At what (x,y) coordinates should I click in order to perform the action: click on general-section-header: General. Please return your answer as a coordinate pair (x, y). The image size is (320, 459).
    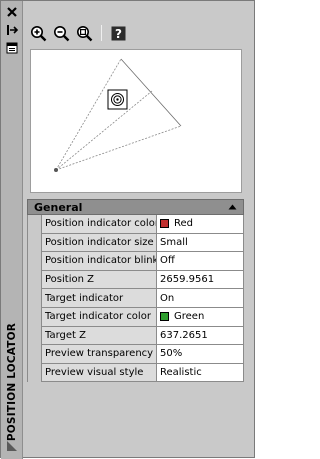
    Looking at the image, I should click on (135, 207).